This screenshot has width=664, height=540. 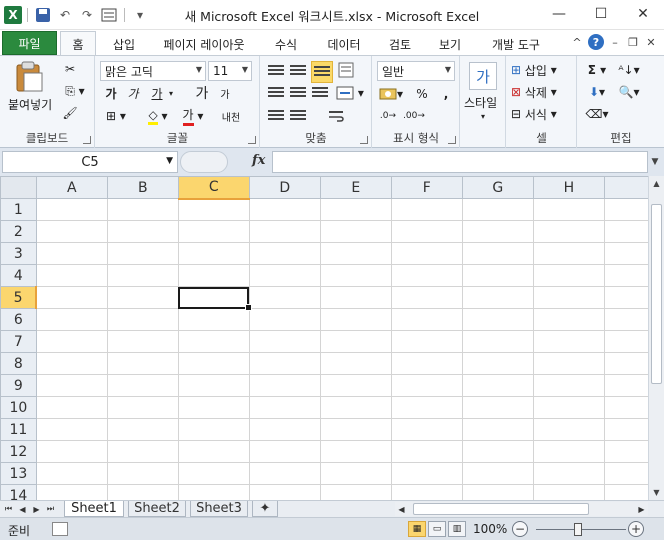 I want to click on row-header: 2, so click(x=18, y=231).